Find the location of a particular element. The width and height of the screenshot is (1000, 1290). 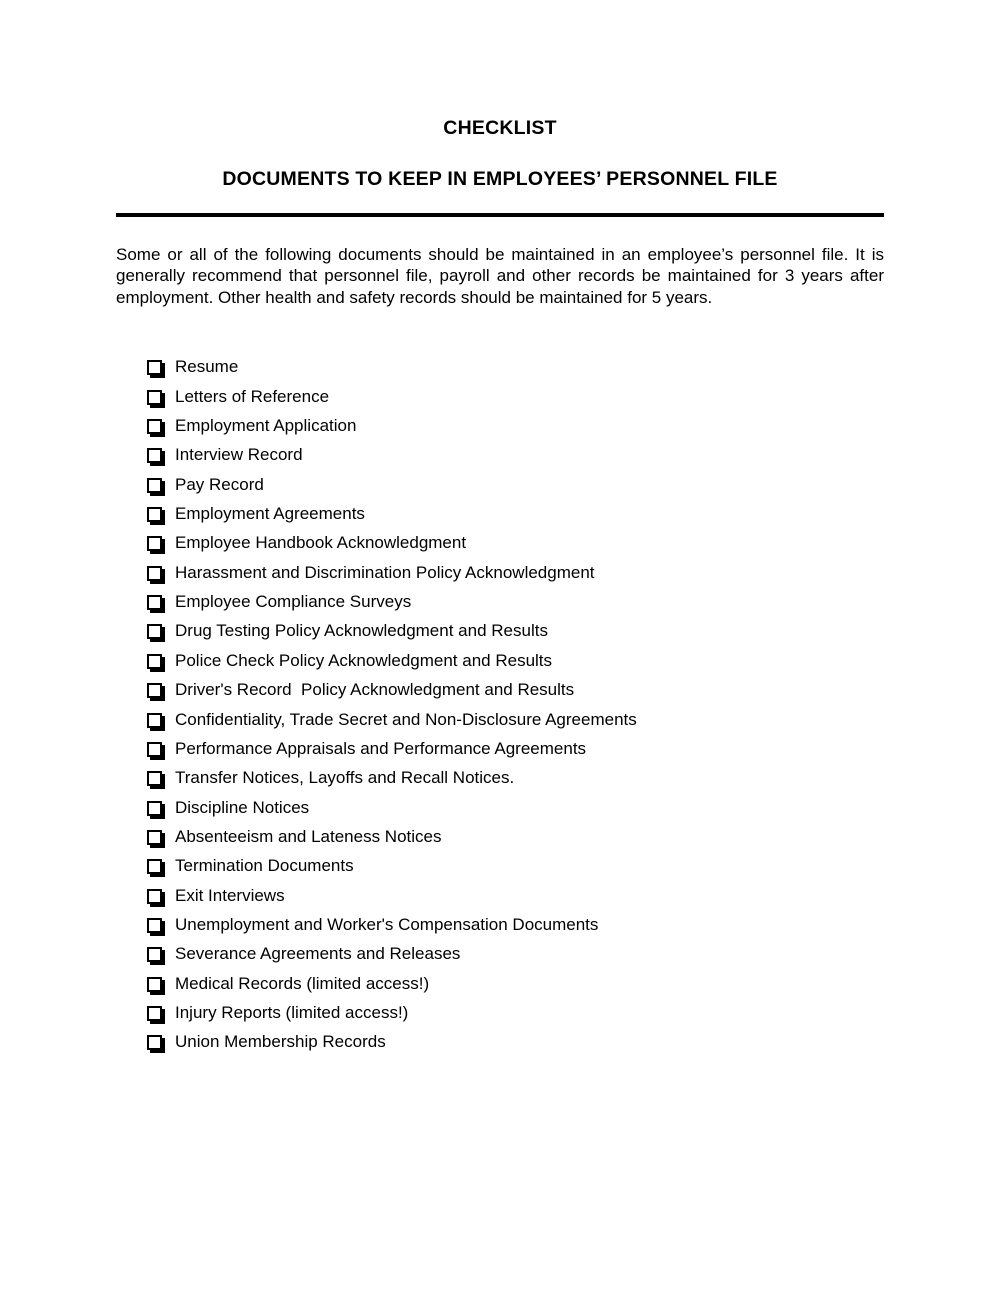

checklist-item-label: Resume is located at coordinates (207, 367).